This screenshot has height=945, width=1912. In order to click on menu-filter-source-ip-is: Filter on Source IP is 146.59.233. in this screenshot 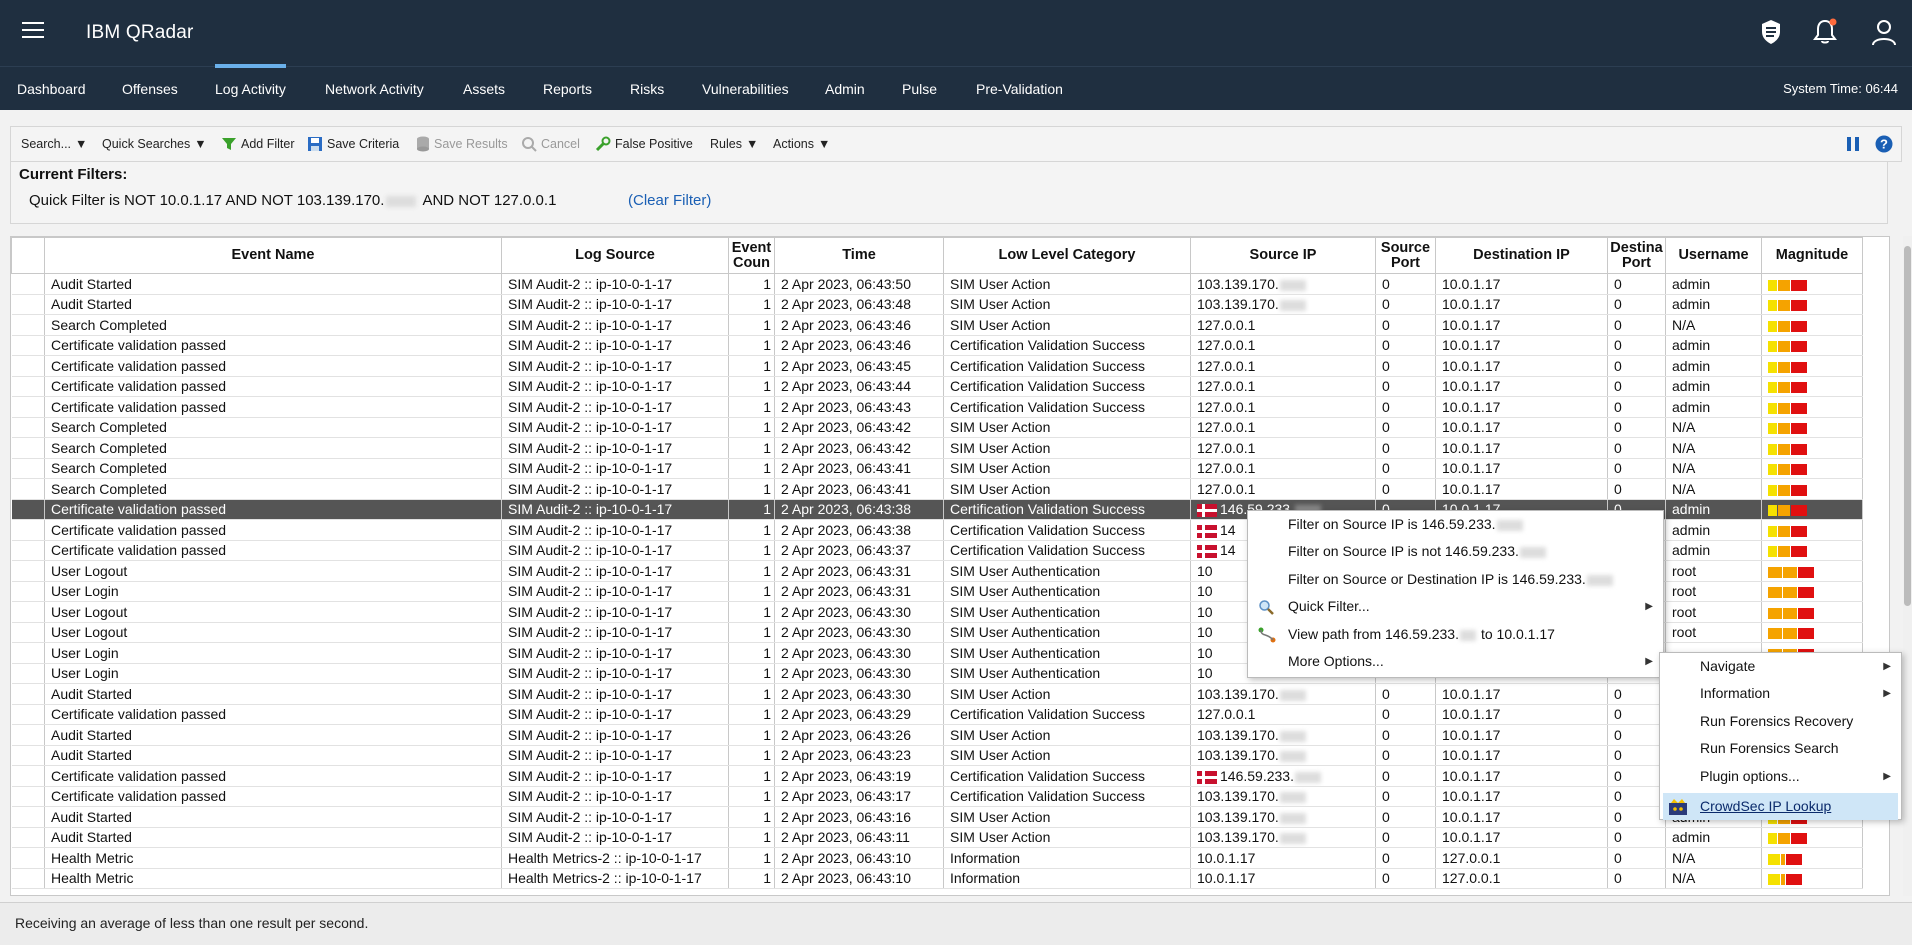, I will do `click(1455, 524)`.